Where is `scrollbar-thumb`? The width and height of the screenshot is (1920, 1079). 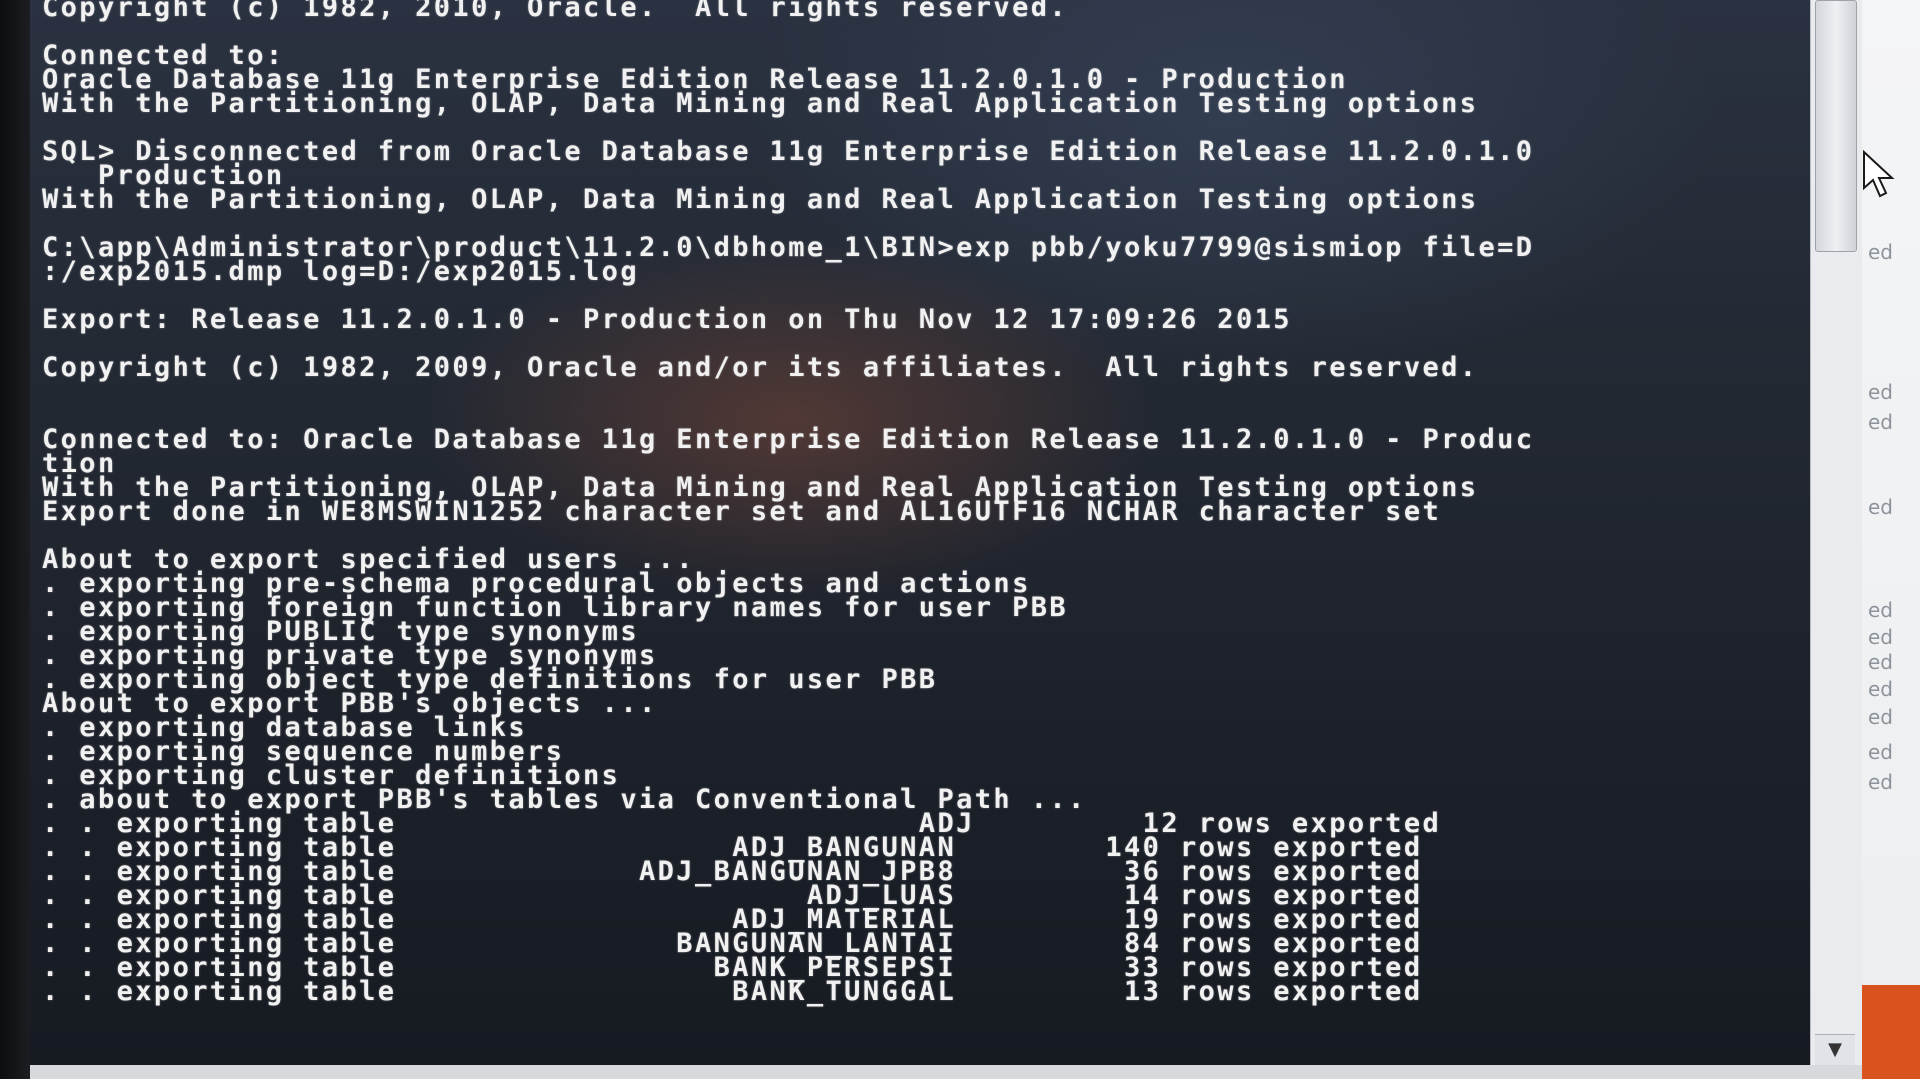
scrollbar-thumb is located at coordinates (1836, 126).